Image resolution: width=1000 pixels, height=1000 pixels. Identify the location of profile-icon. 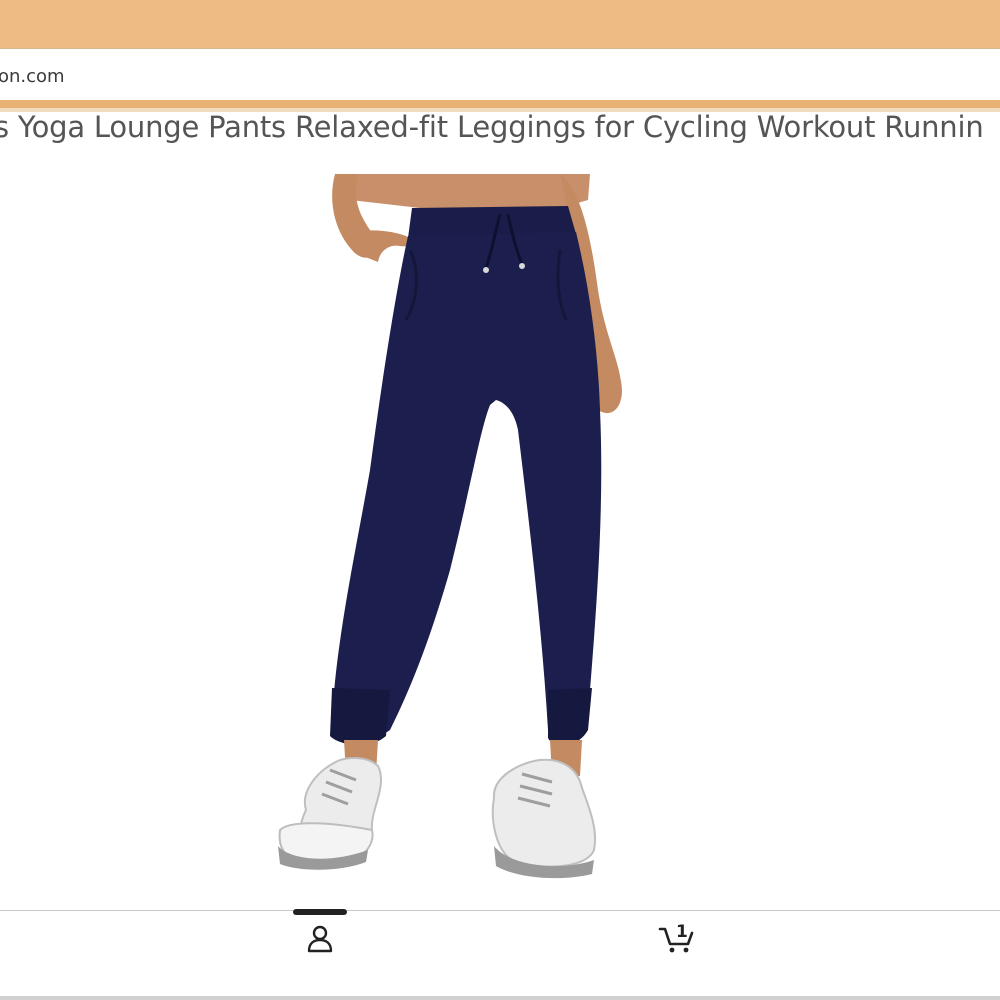
(320, 939).